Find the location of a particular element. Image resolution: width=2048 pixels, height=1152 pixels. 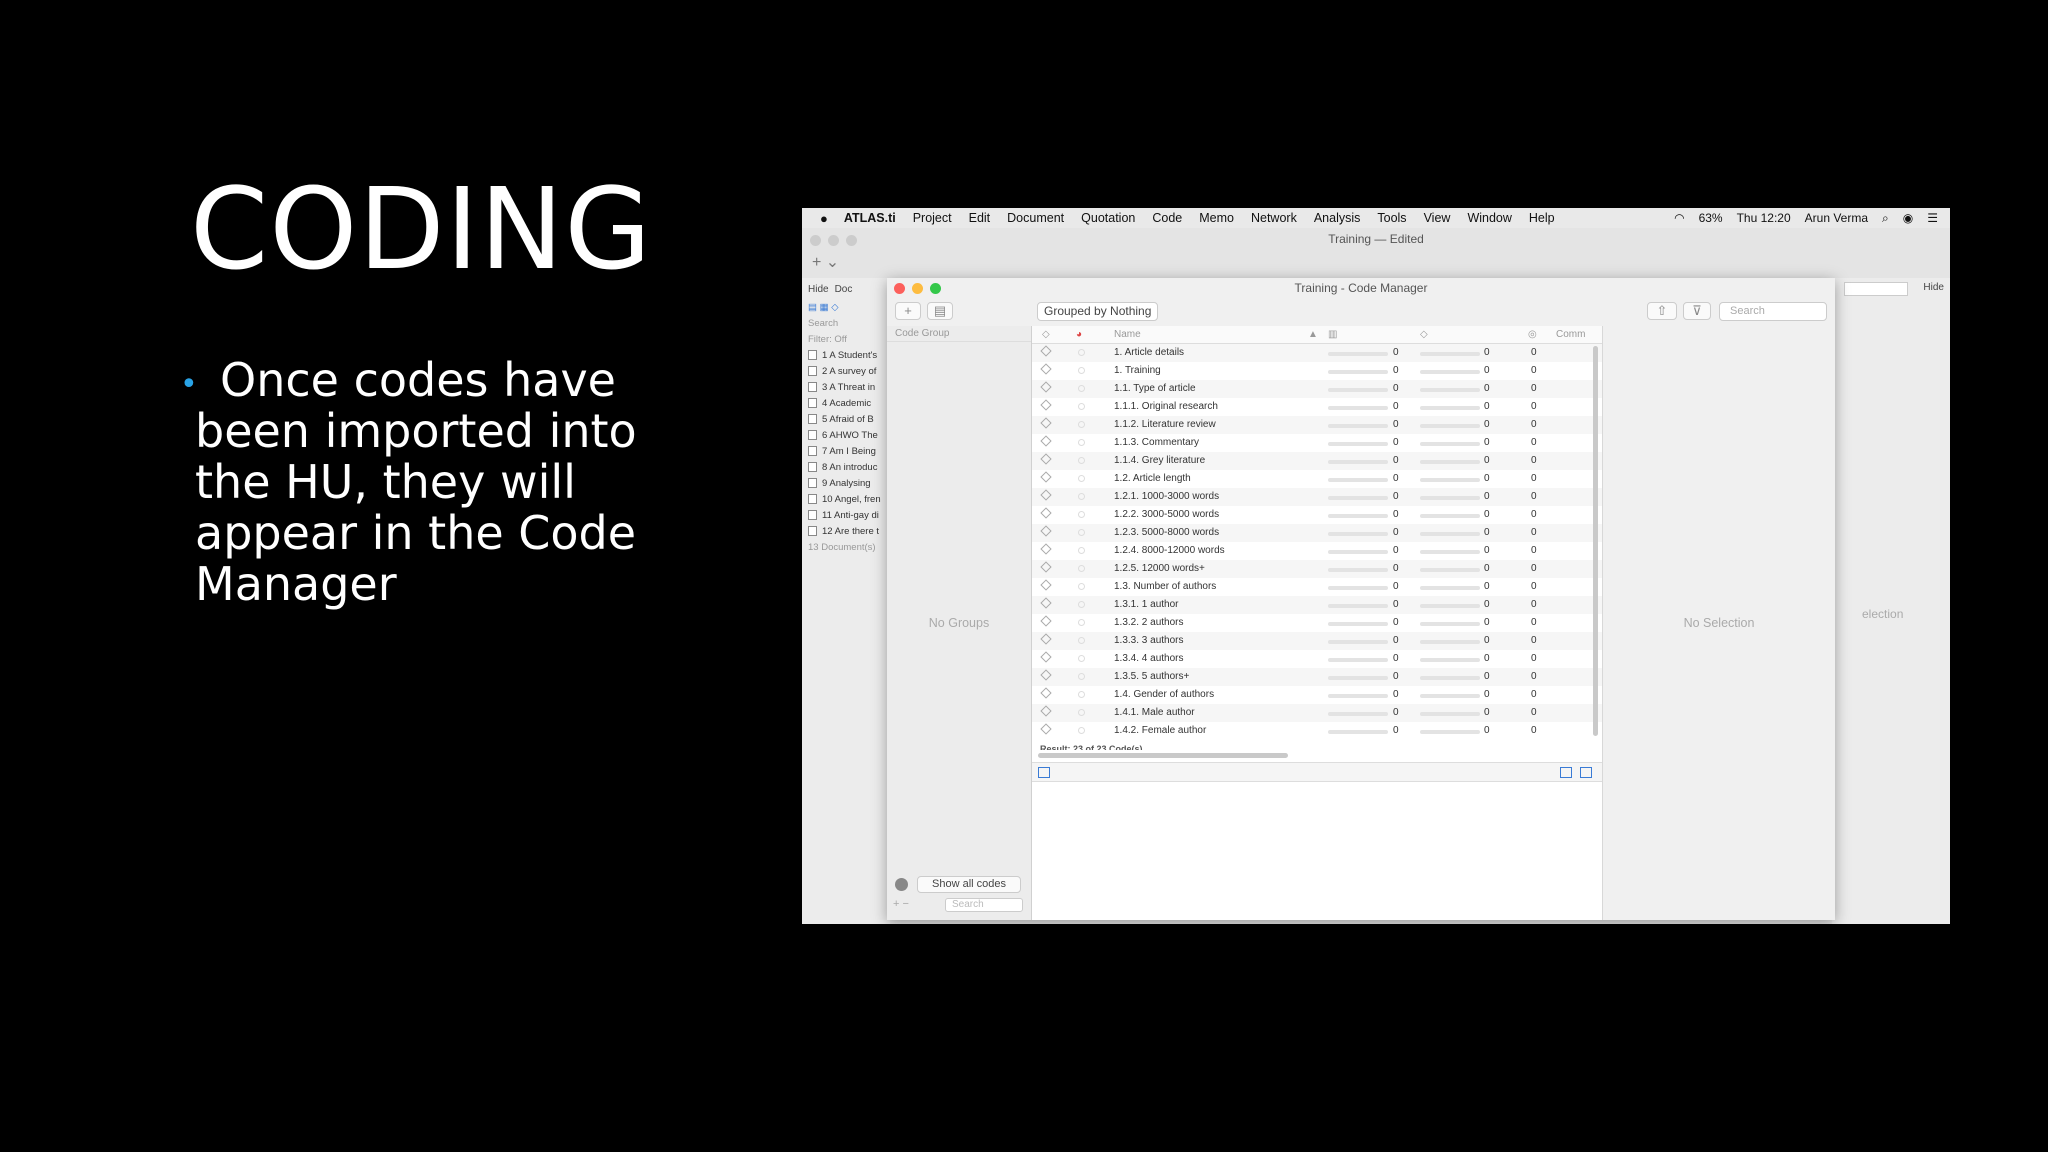

code-diamond-icon is located at coordinates (1046, 657).